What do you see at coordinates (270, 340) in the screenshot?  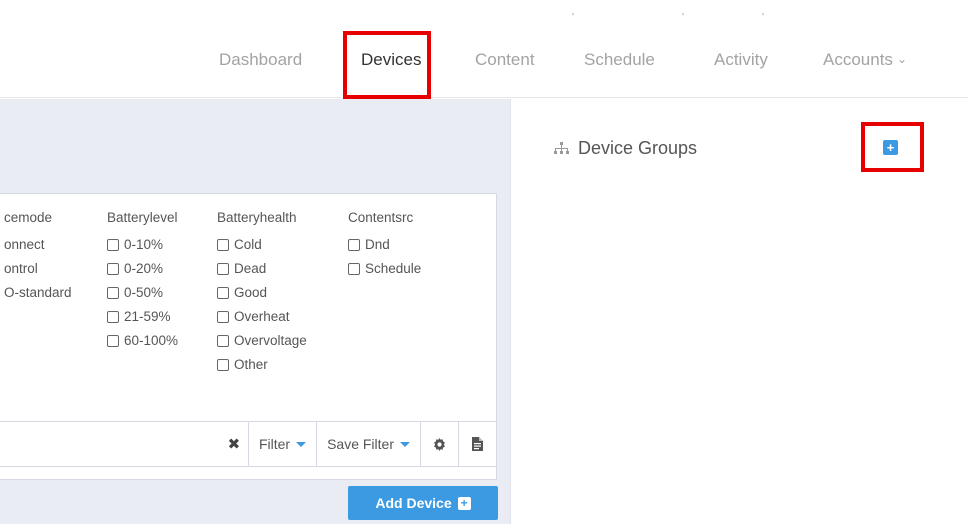 I see `checkbox-label: Overvoltage` at bounding box center [270, 340].